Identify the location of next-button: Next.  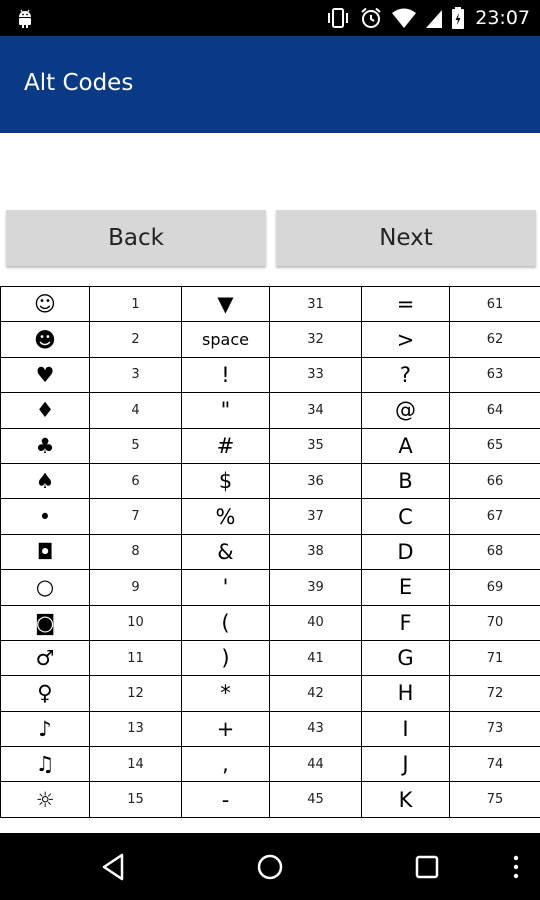
(406, 238).